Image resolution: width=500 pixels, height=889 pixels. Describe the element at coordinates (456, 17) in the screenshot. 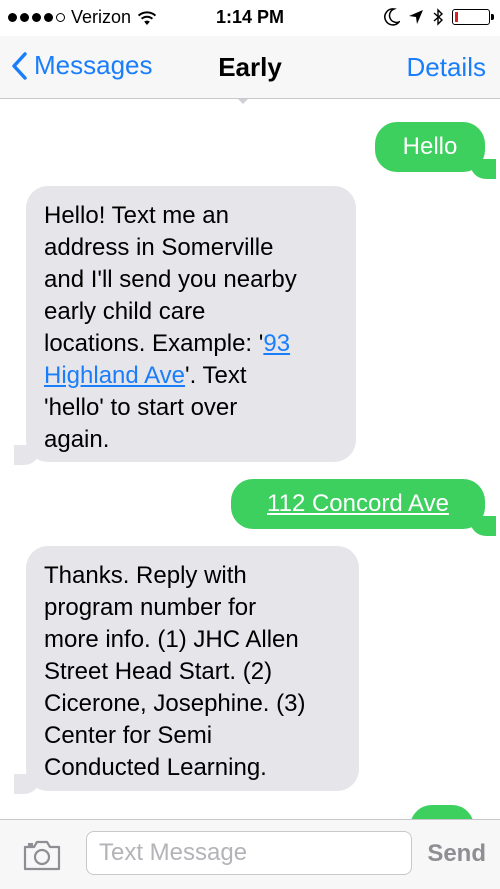

I see `battery-level-fill` at that location.